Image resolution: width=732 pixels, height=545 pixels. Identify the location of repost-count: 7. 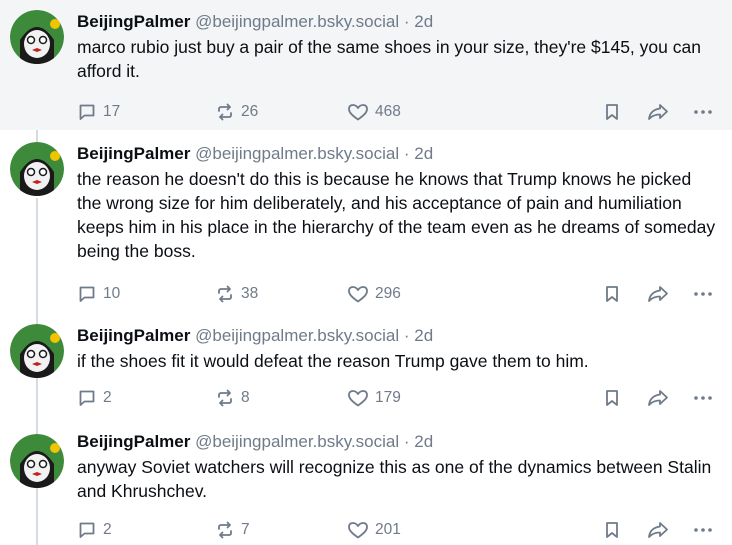
(245, 529).